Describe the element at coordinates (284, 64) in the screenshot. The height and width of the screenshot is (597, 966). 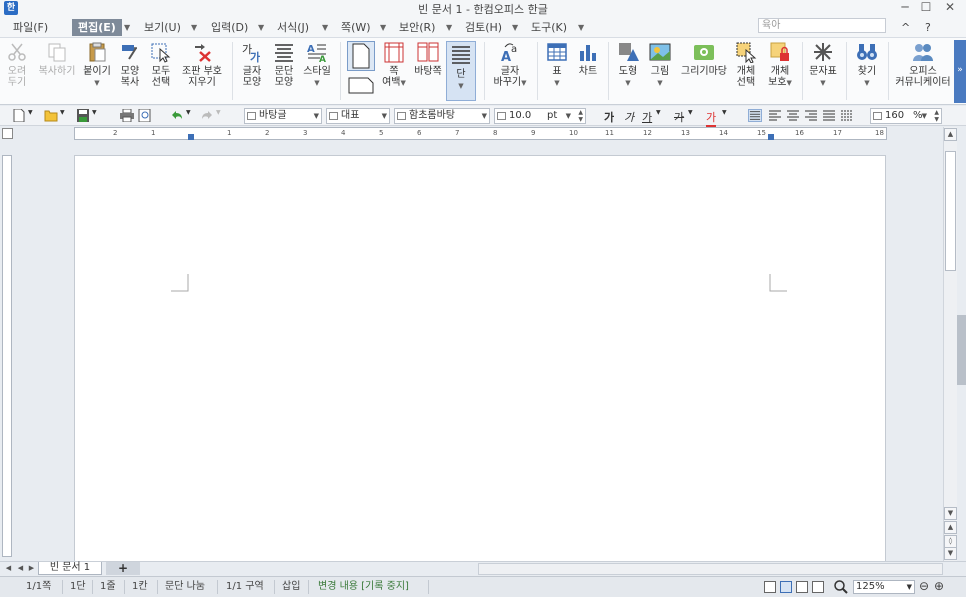
I see `para-shape-button: 문단 모양` at that location.